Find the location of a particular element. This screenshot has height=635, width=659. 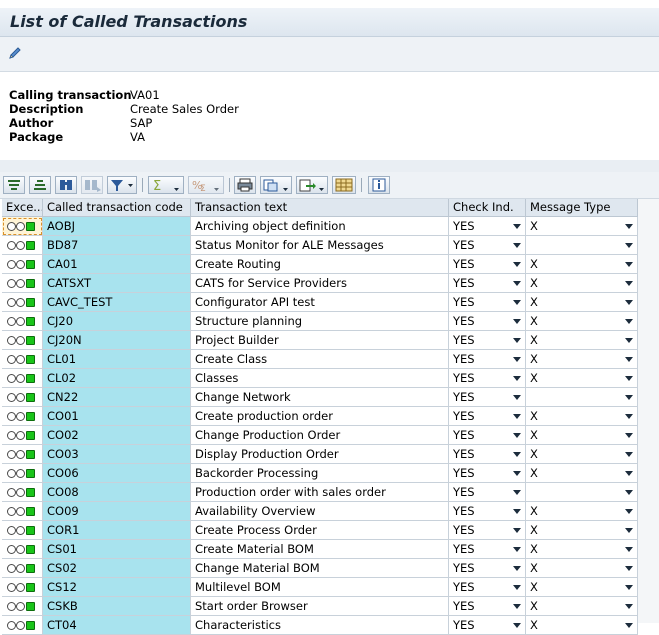

find-icon is located at coordinates (66, 185).